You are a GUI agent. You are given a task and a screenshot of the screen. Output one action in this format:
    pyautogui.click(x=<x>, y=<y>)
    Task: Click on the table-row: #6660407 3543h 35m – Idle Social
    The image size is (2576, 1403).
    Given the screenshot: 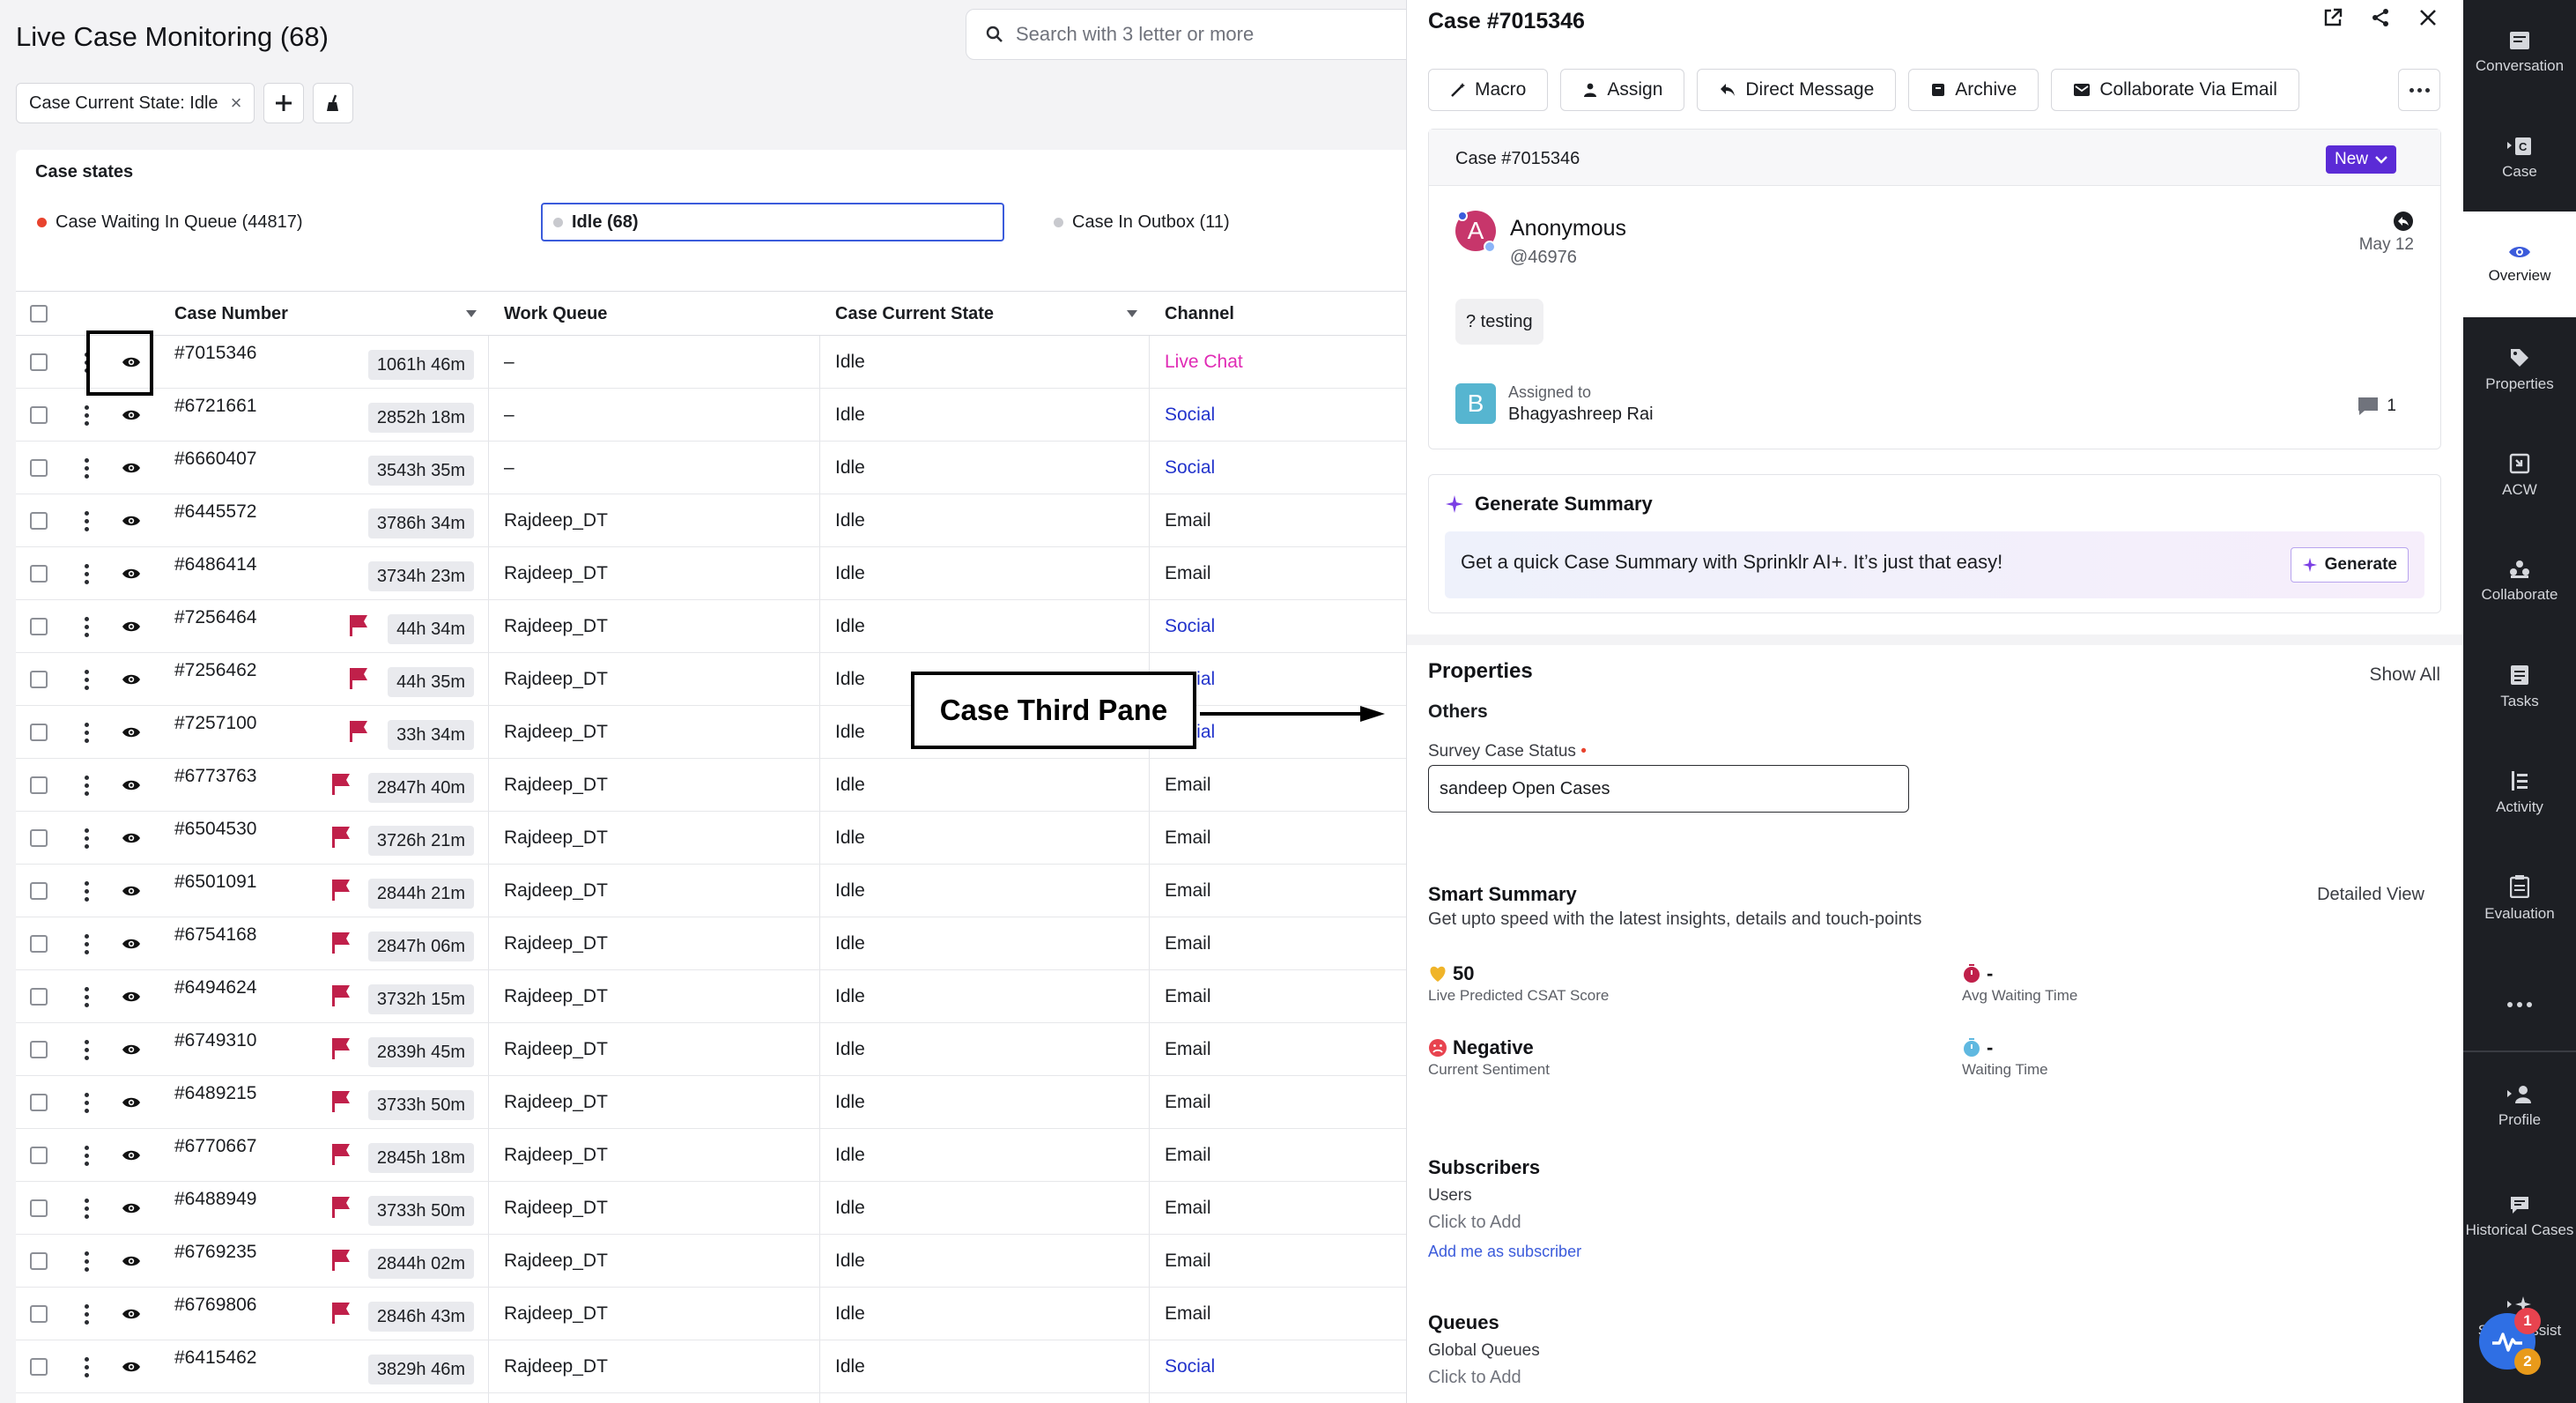 What is the action you would take?
    pyautogui.click(x=711, y=468)
    